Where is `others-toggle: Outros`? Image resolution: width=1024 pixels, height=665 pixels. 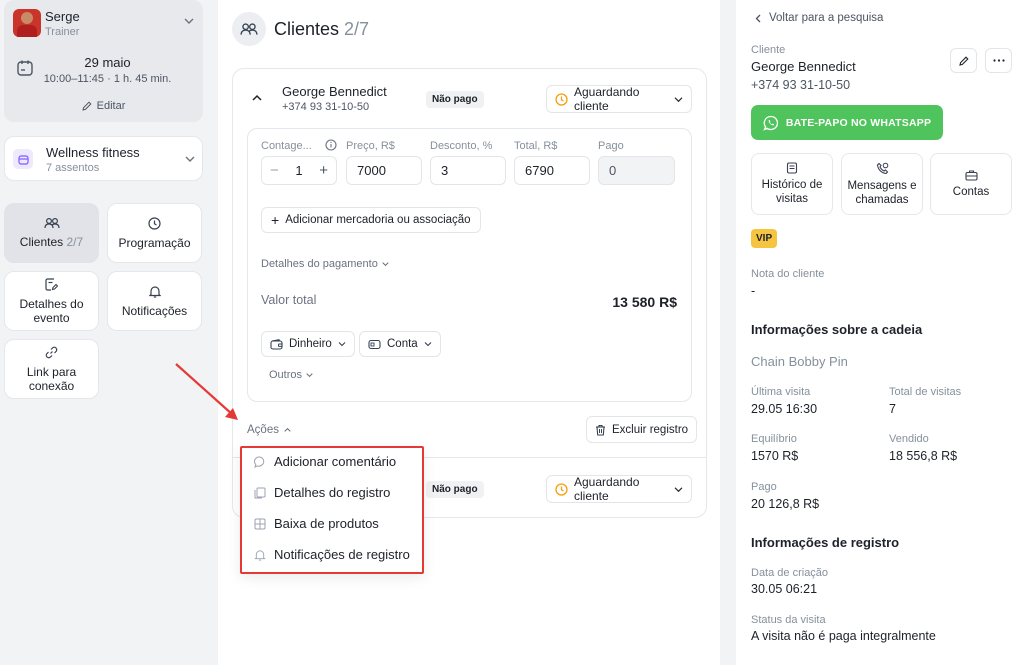 others-toggle: Outros is located at coordinates (291, 375).